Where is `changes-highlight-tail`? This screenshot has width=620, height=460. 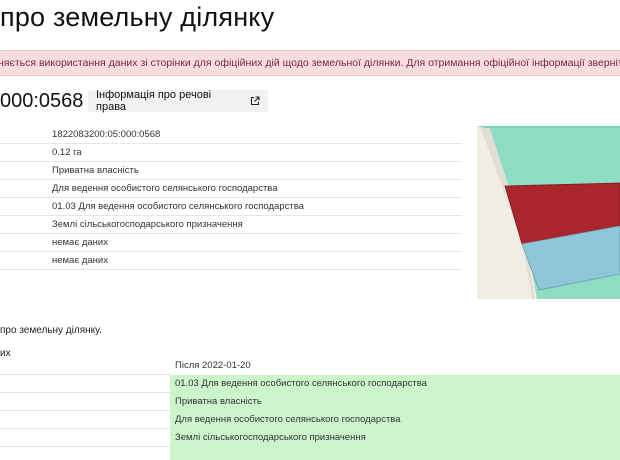
changes-highlight-tail is located at coordinates (395, 453).